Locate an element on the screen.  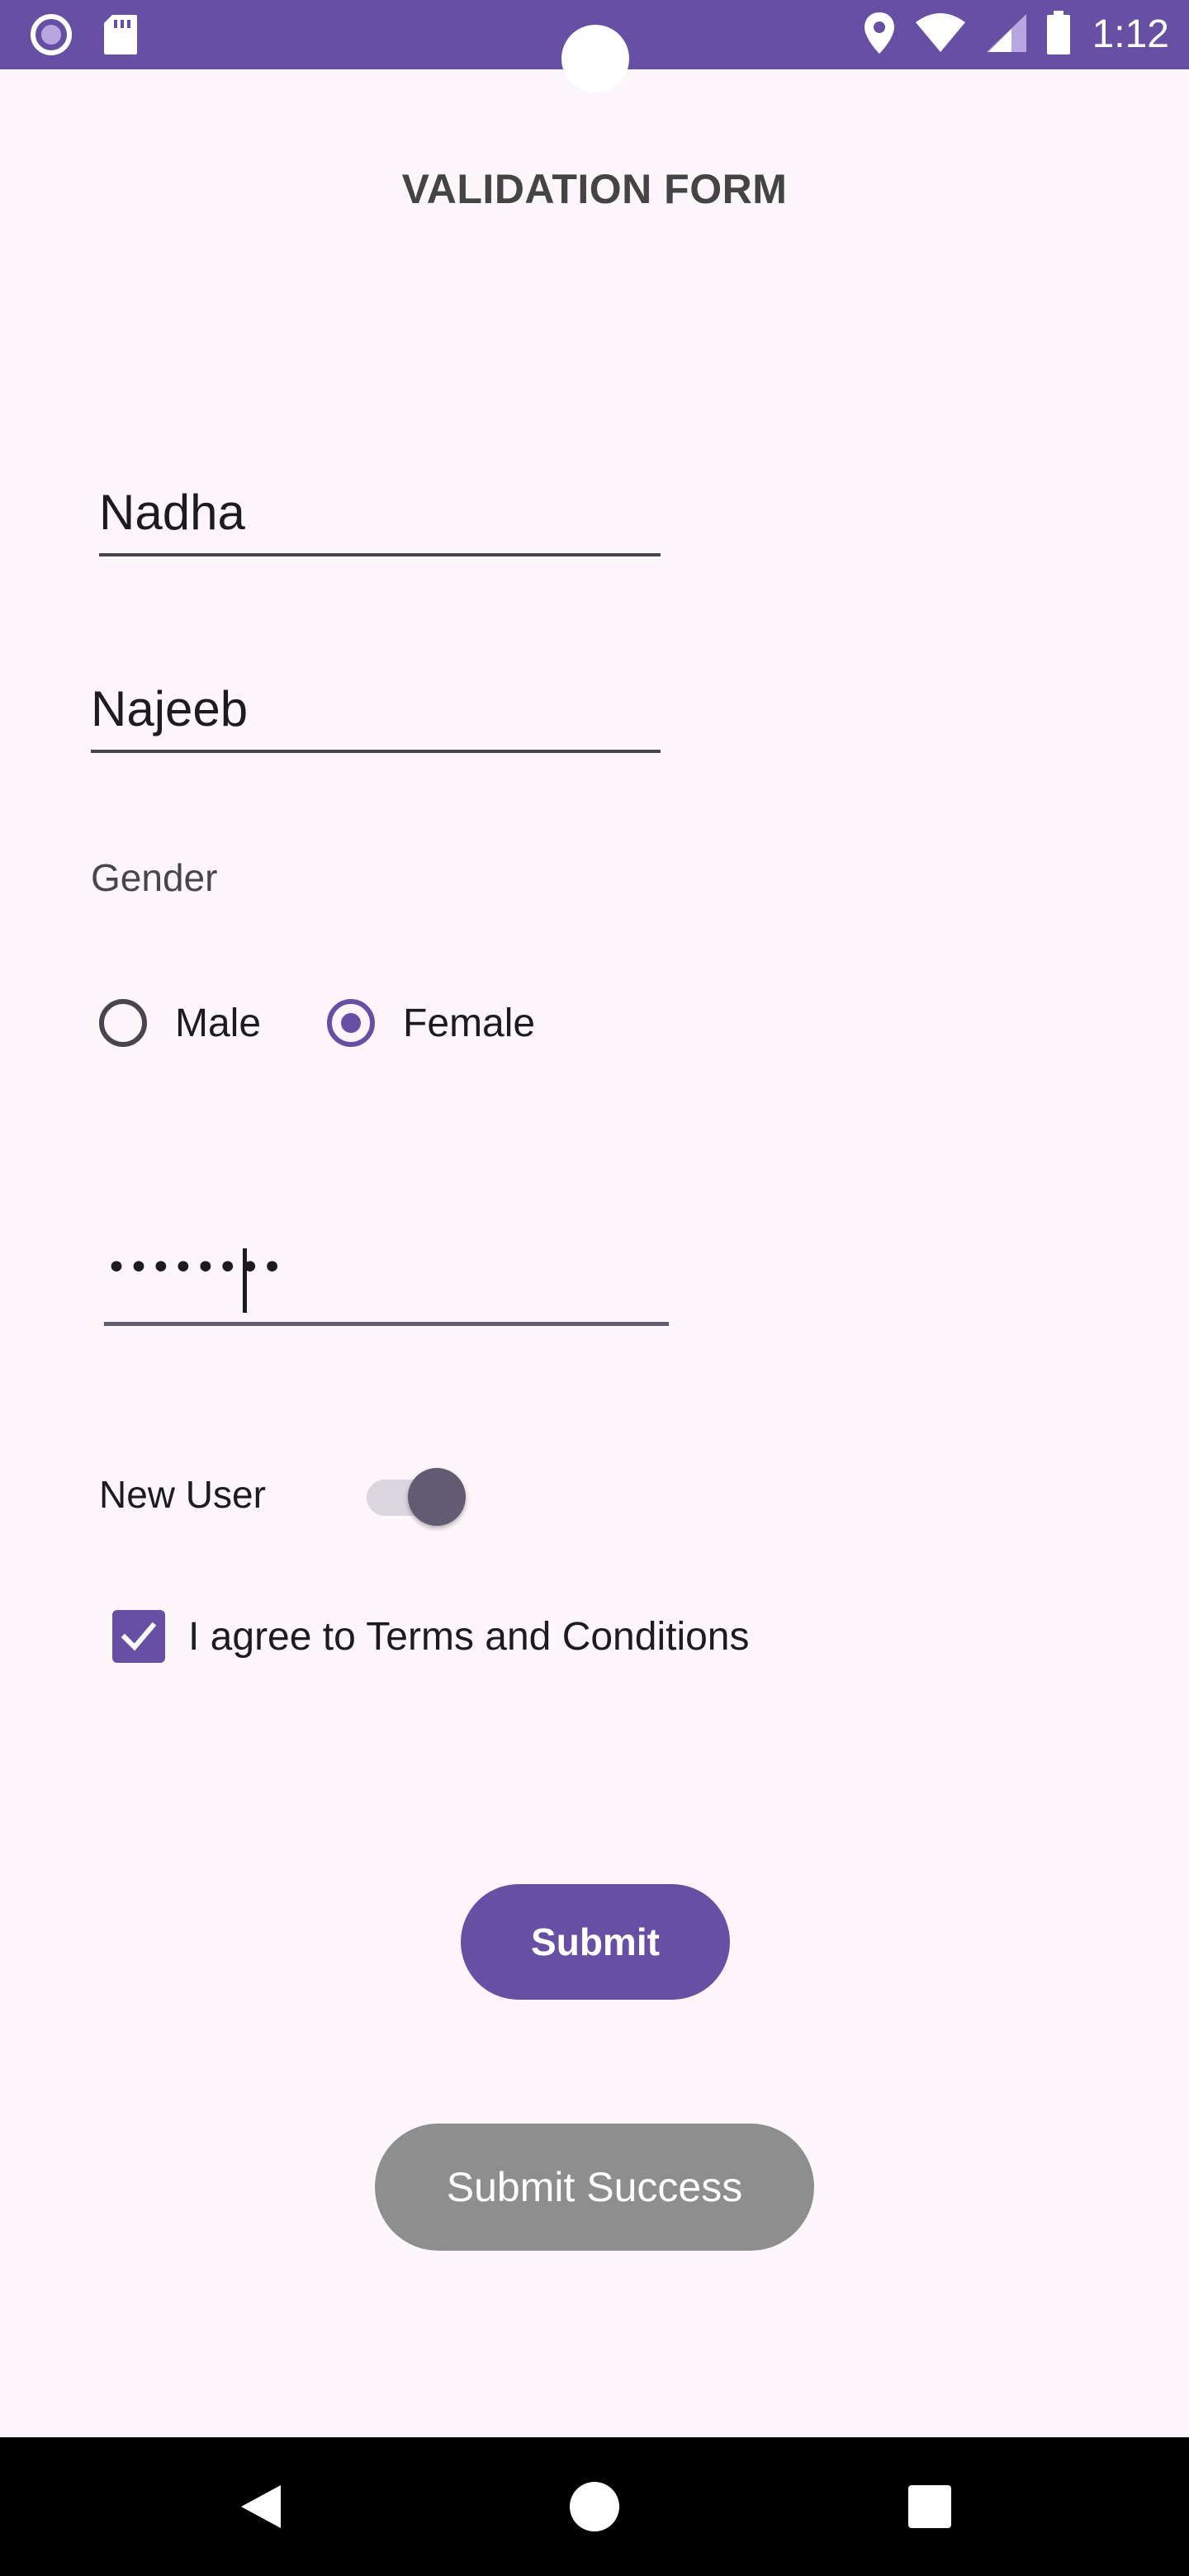
radio-male: Male is located at coordinates (180, 1023).